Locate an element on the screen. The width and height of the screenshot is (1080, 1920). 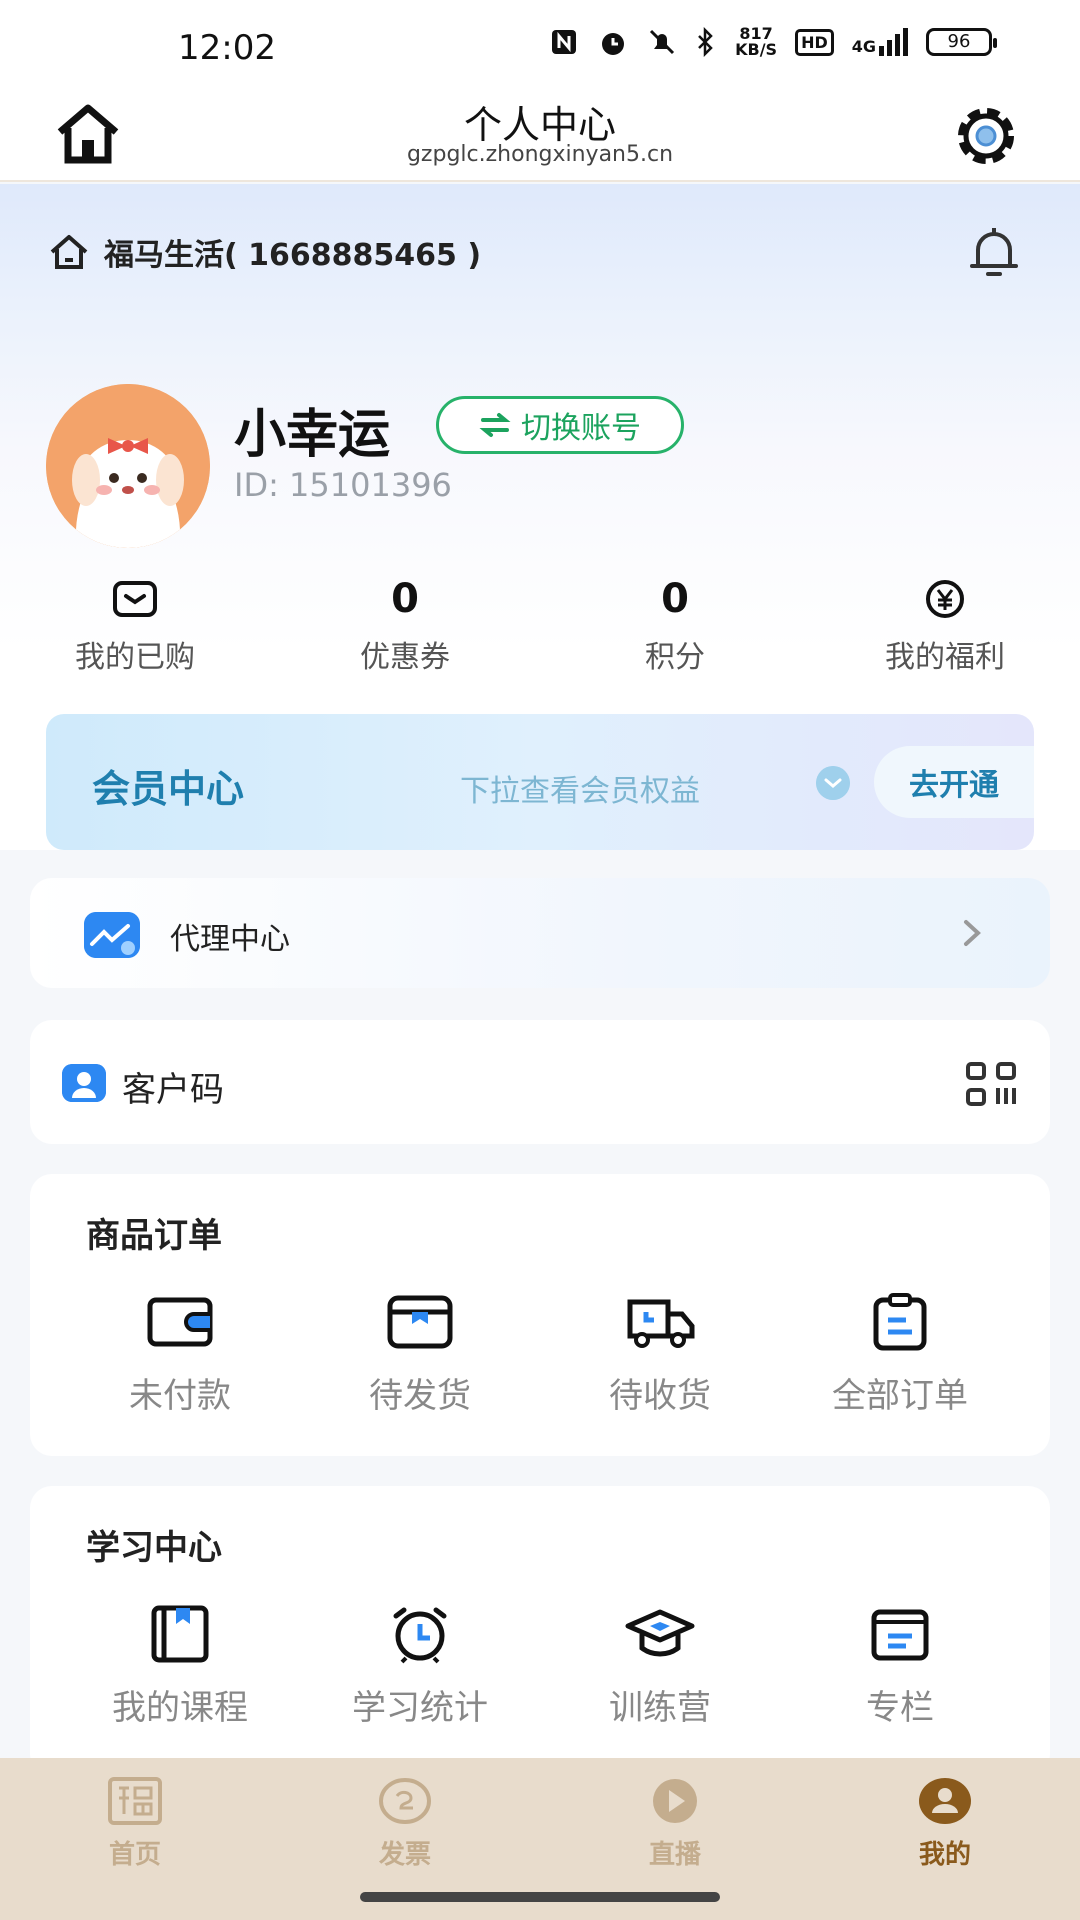
swap-icon is located at coordinates (495, 425).